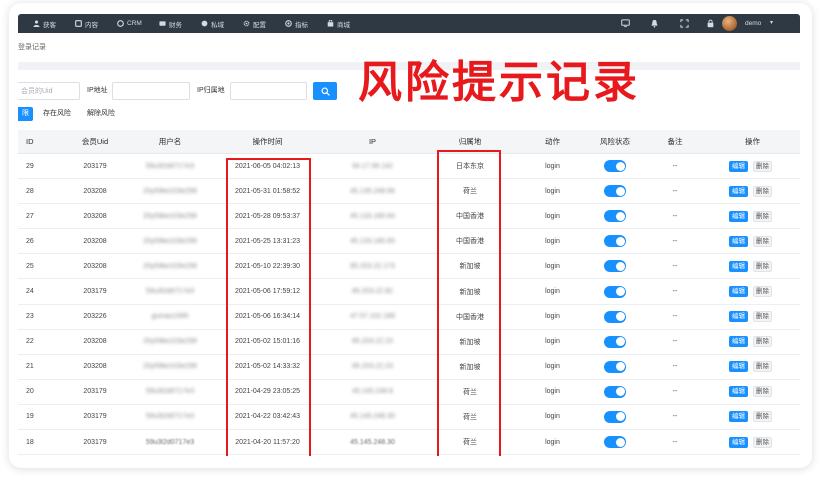 The height and width of the screenshot is (479, 821). I want to click on tab-at-risk: 存在风险, so click(57, 114).